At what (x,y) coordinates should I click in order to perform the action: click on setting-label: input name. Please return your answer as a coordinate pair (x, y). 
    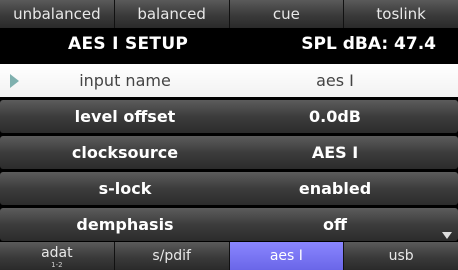
    Looking at the image, I should click on (125, 80).